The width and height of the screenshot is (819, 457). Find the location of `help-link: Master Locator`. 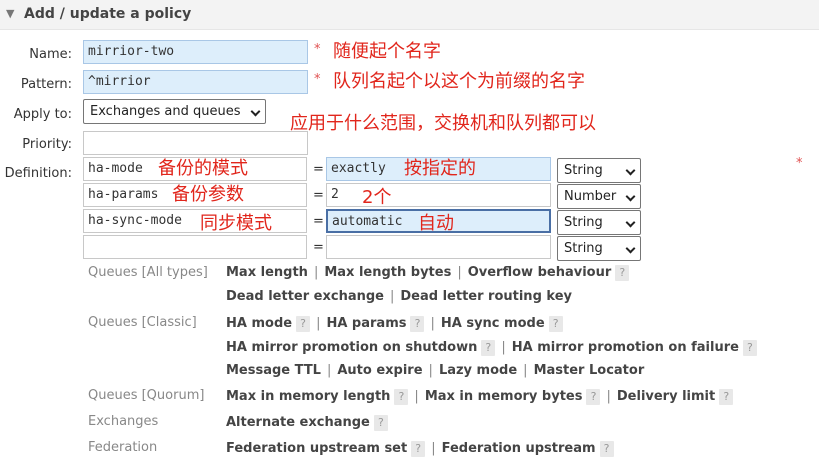

help-link: Master Locator is located at coordinates (589, 370).